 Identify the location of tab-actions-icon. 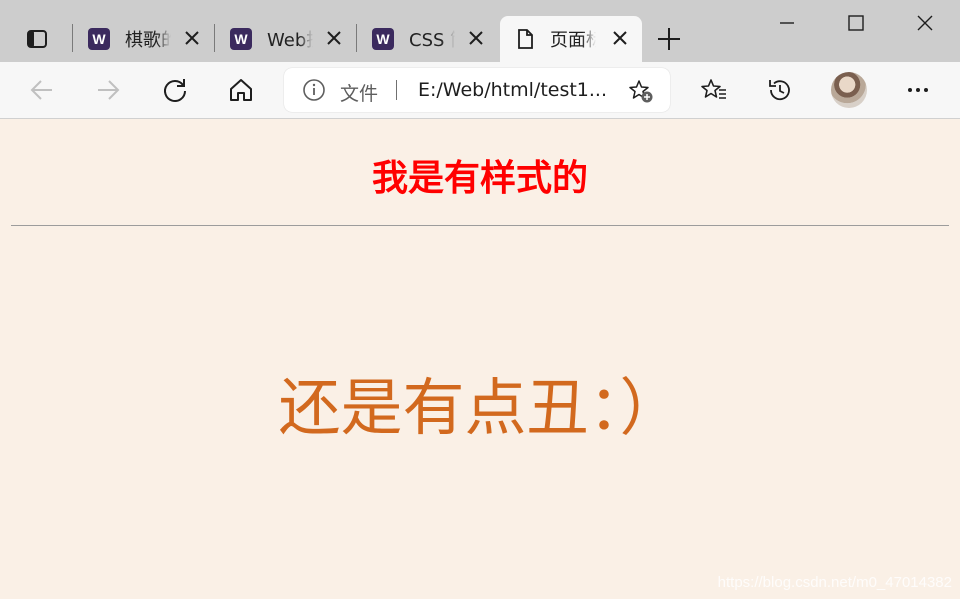
(37, 39).